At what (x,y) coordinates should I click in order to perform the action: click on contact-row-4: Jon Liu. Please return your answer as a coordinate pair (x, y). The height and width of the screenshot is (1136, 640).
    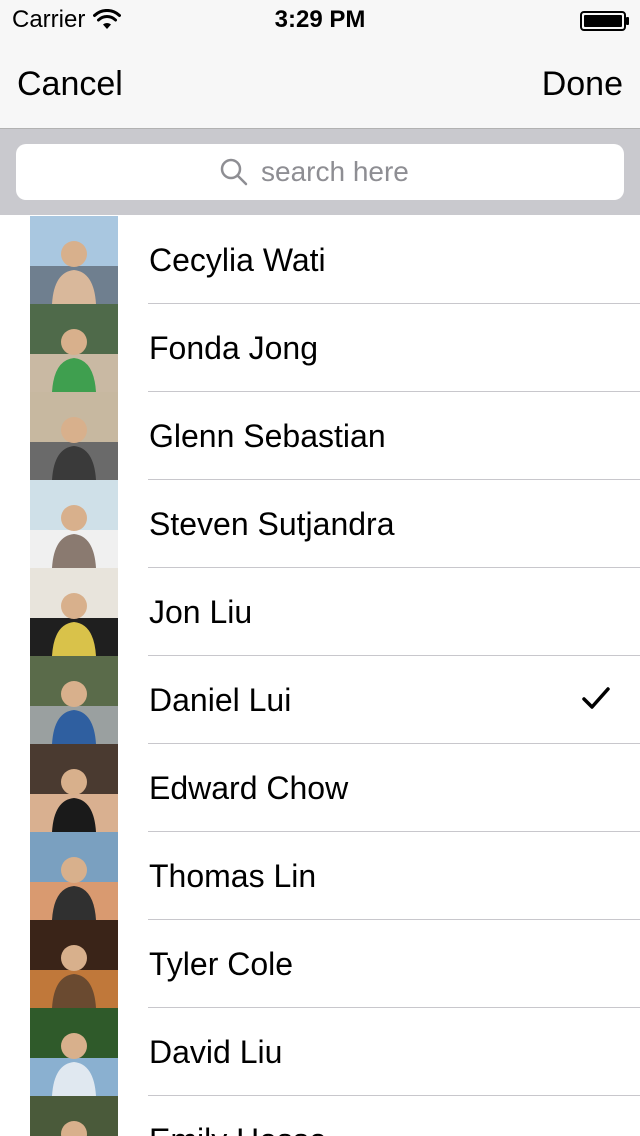
    Looking at the image, I should click on (320, 612).